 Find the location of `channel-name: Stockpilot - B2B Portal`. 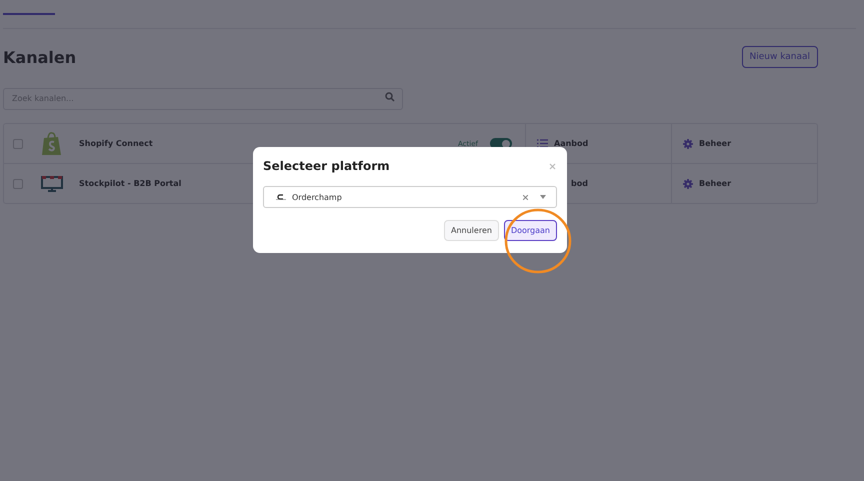

channel-name: Stockpilot - B2B Portal is located at coordinates (130, 183).